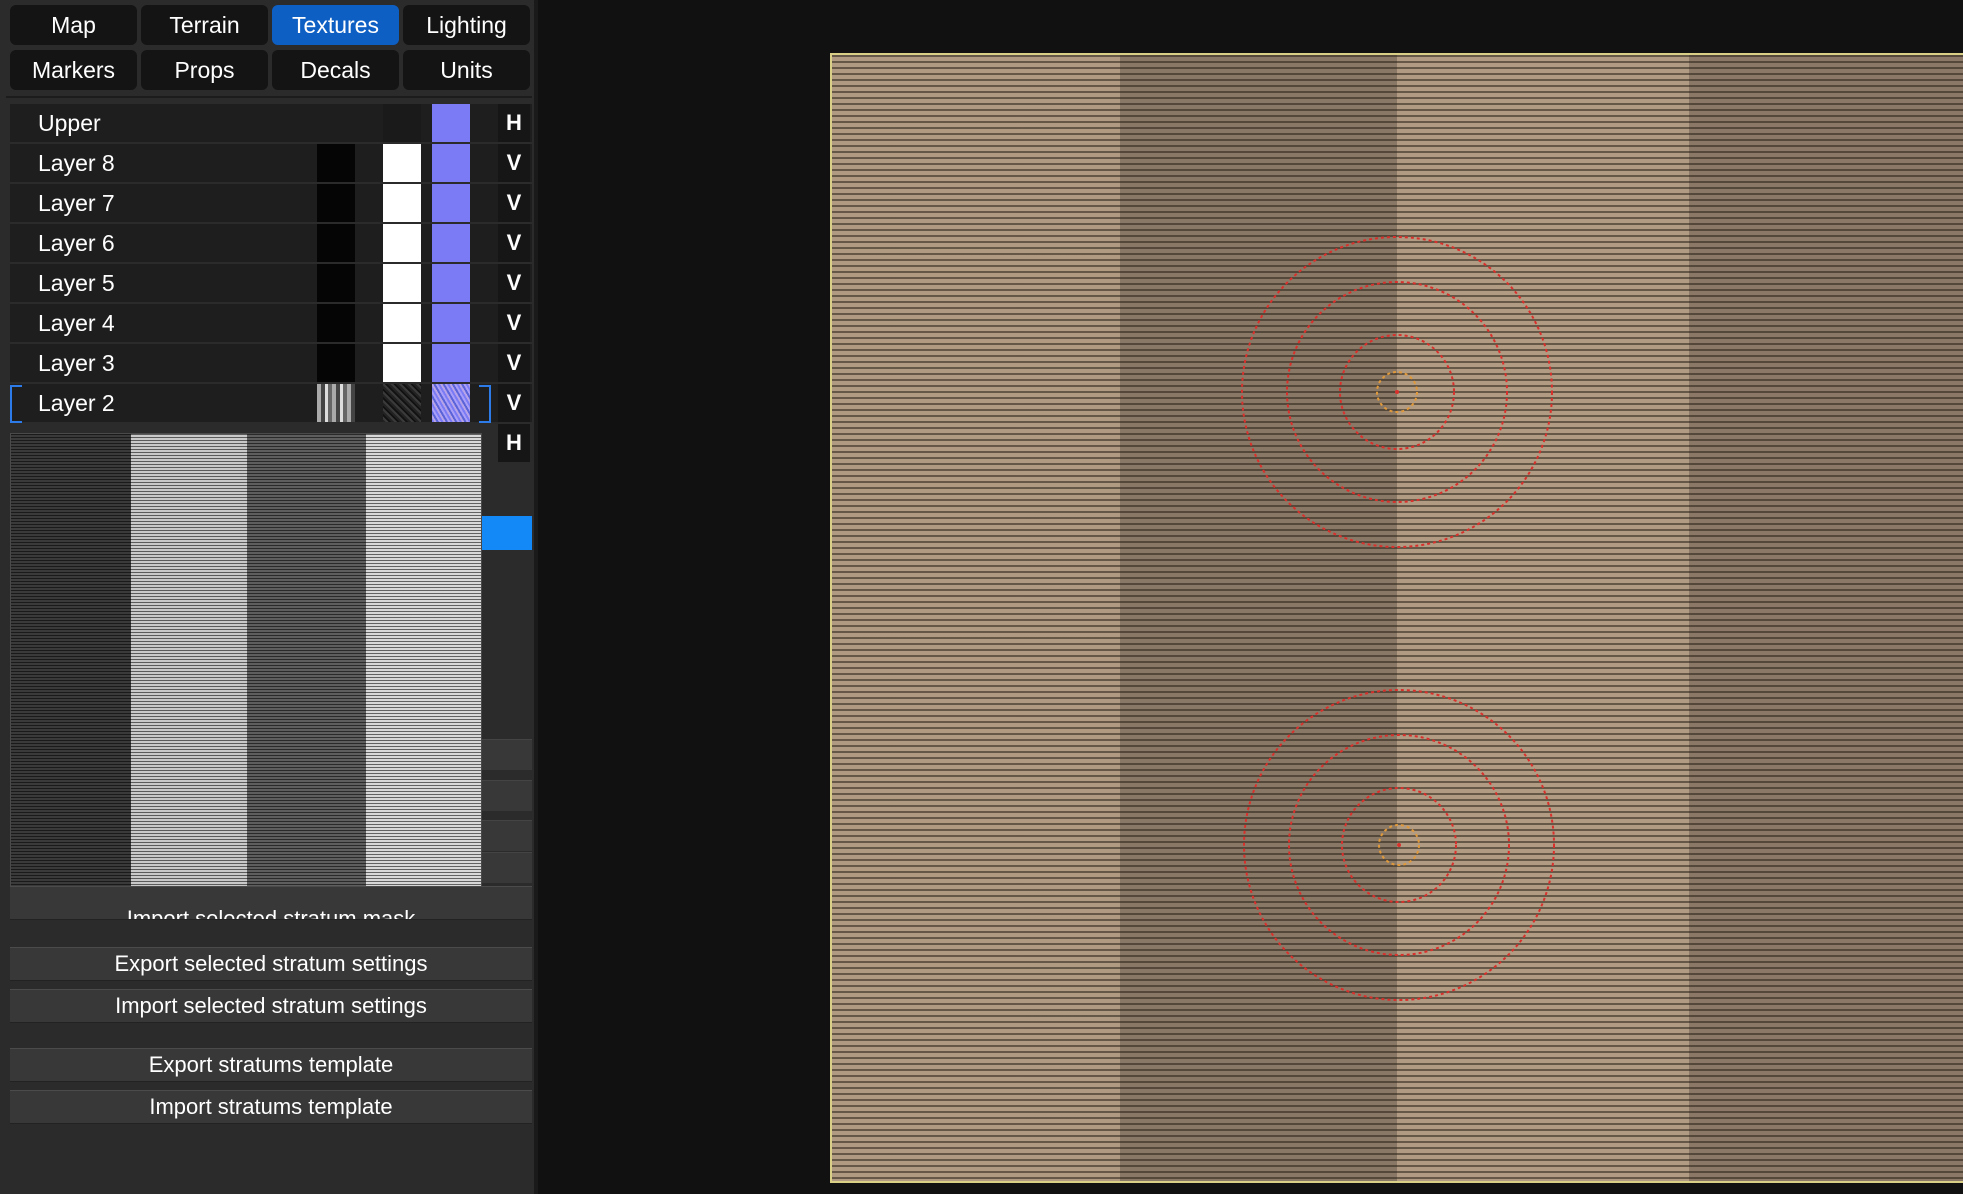 The image size is (1963, 1194). What do you see at coordinates (76, 403) in the screenshot?
I see `layer-name: Layer 2` at bounding box center [76, 403].